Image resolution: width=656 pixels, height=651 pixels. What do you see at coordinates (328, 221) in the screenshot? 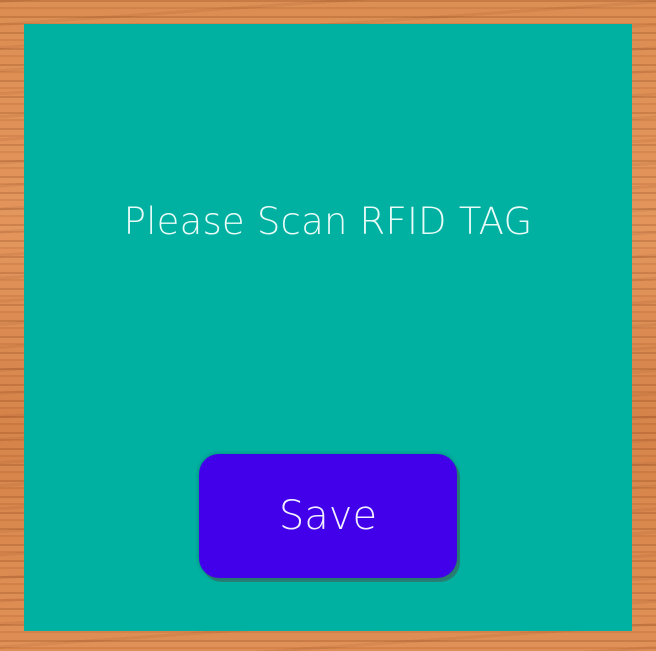
I see `scan-prompt-text: Please Scan RFID TAG` at bounding box center [328, 221].